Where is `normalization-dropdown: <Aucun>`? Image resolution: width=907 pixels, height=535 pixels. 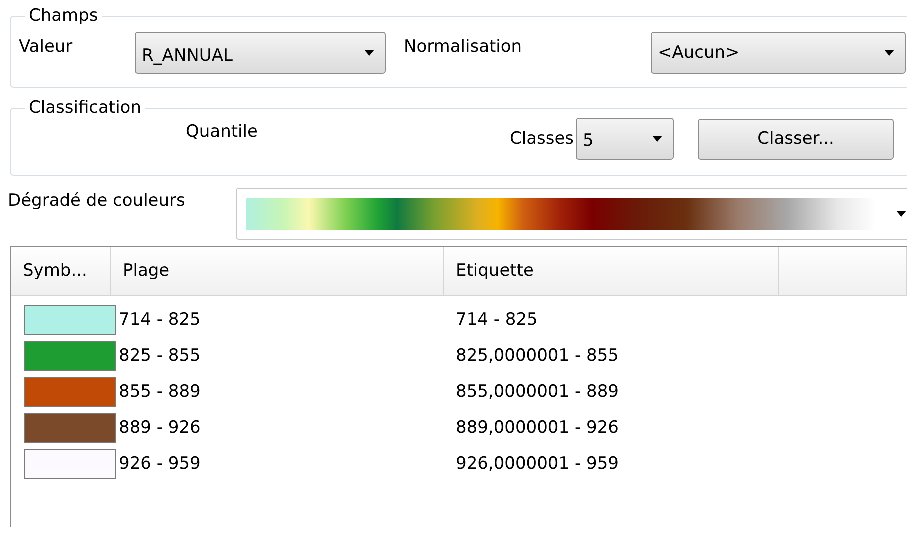
normalization-dropdown: <Aucun> is located at coordinates (778, 53).